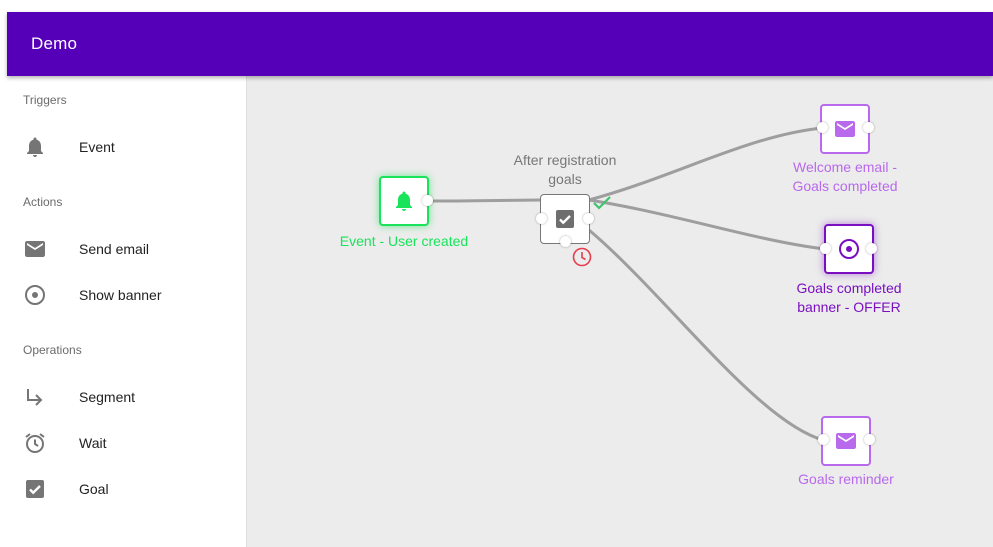  What do you see at coordinates (582, 257) in the screenshot?
I see `clock-icon` at bounding box center [582, 257].